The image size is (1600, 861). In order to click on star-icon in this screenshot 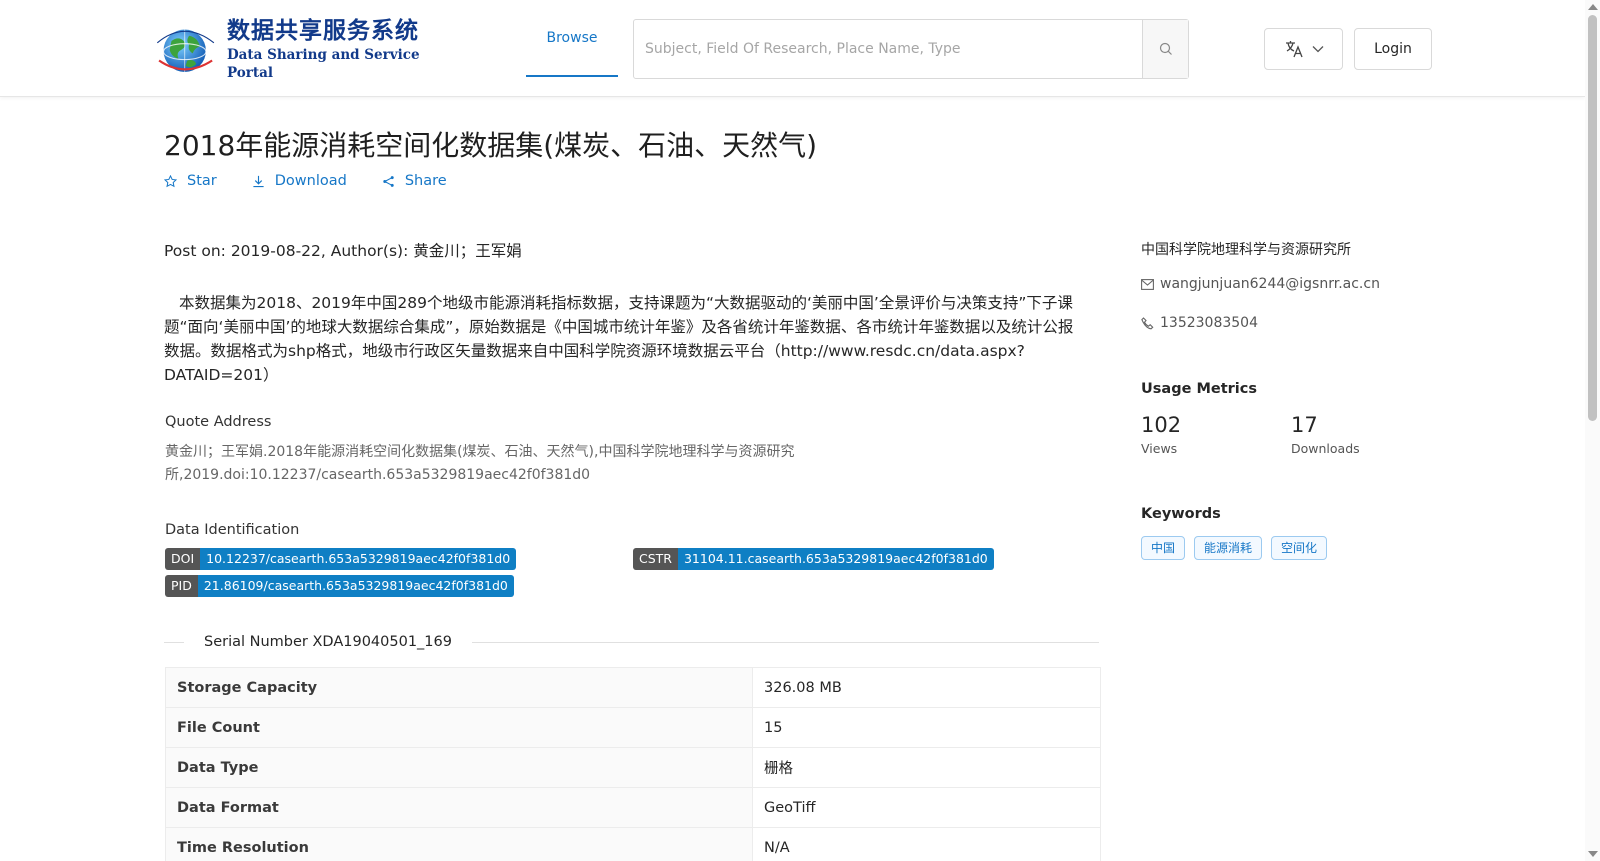, I will do `click(170, 180)`.